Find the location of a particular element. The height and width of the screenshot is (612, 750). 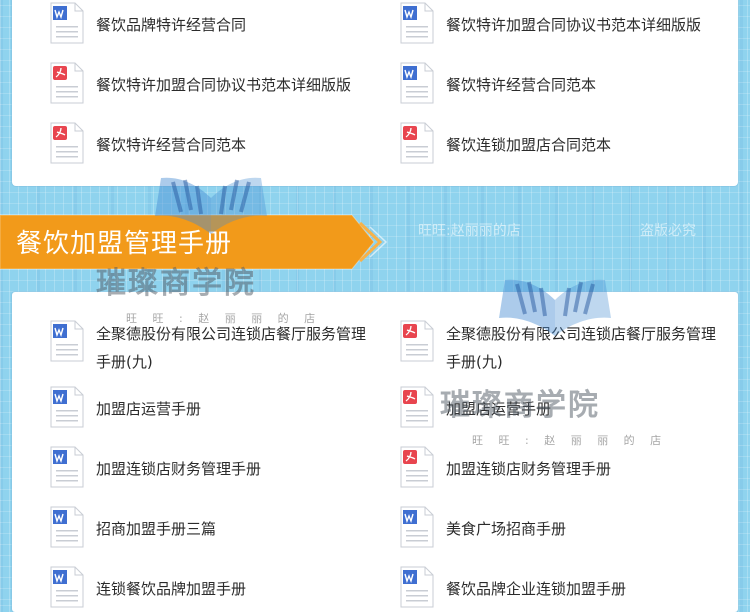

file-name: 餐饮品牌特许经营合同 is located at coordinates (171, 25).